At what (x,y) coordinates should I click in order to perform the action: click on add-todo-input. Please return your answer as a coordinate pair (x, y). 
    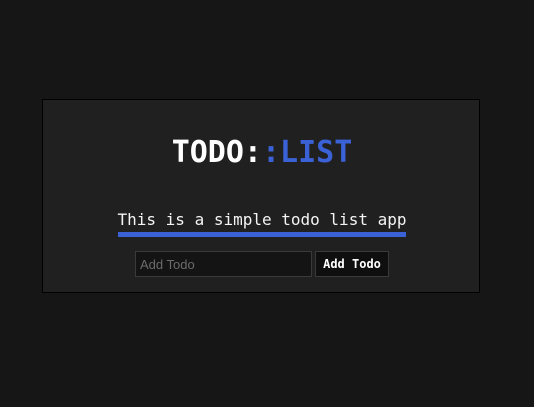
    Looking at the image, I should click on (223, 264).